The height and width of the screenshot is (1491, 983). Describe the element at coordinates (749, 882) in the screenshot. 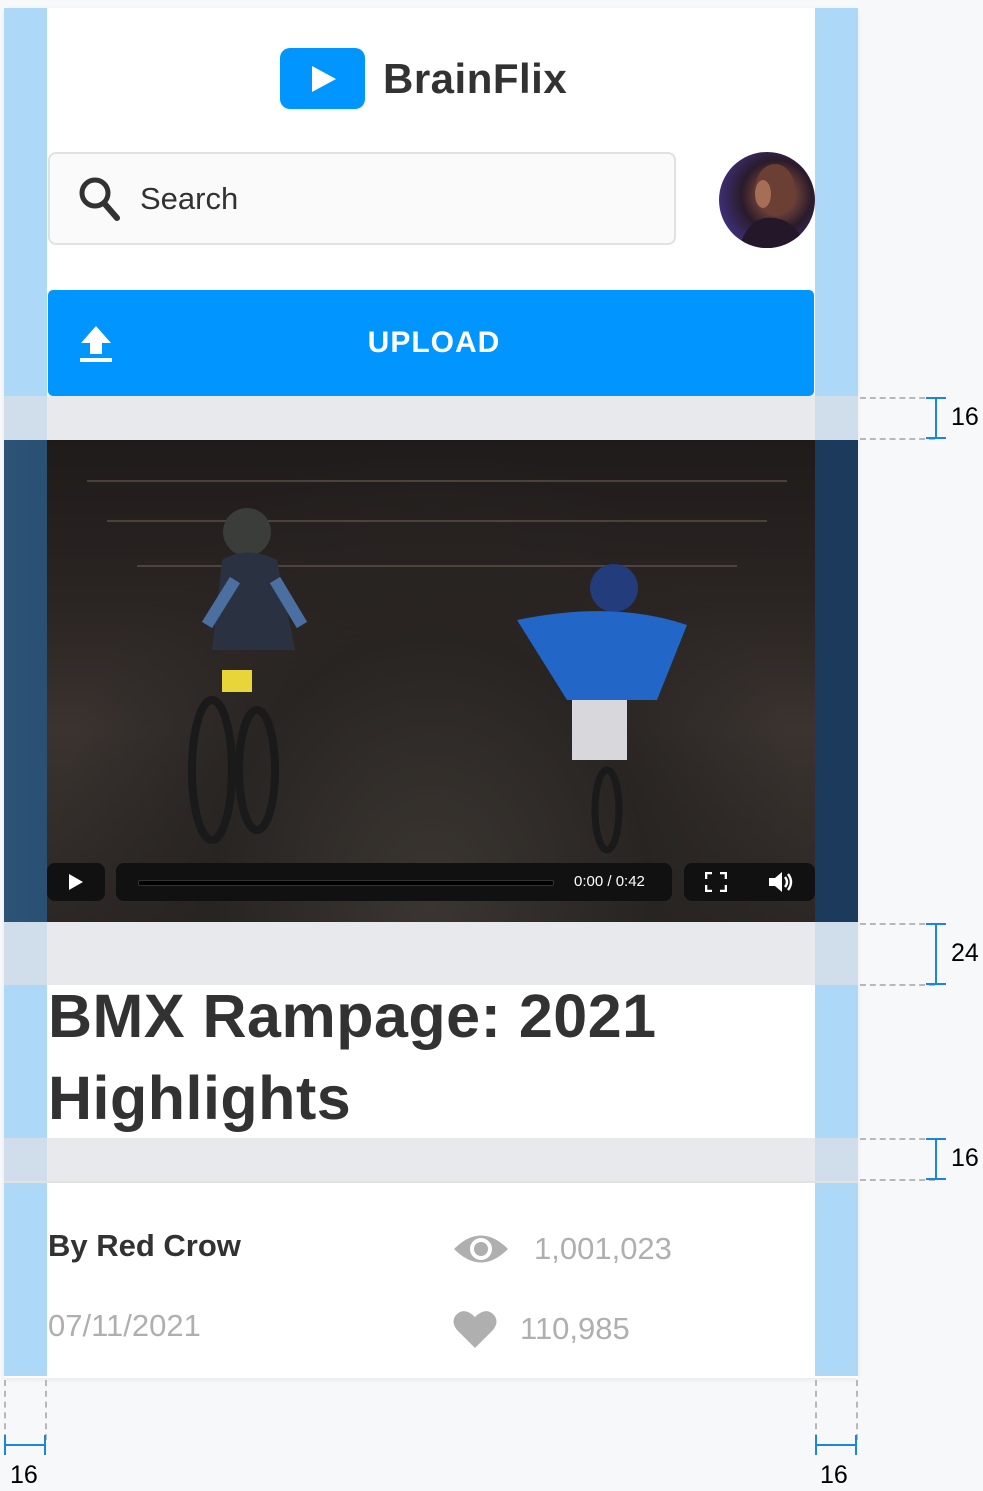

I see `player-right-controls` at that location.